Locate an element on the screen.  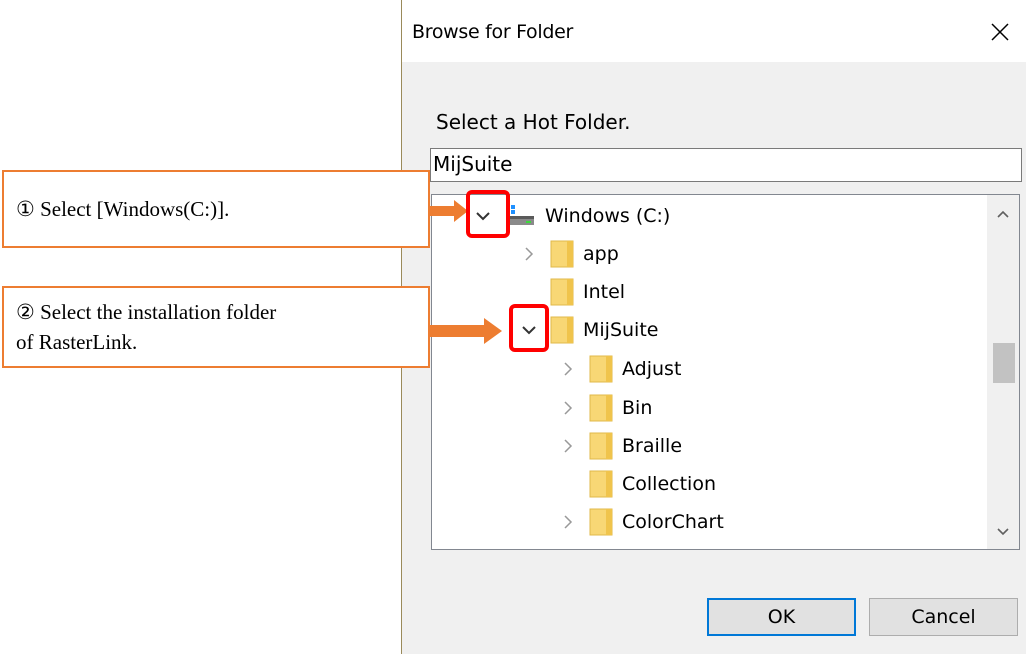
tree-item-label: MijSuite is located at coordinates (621, 330).